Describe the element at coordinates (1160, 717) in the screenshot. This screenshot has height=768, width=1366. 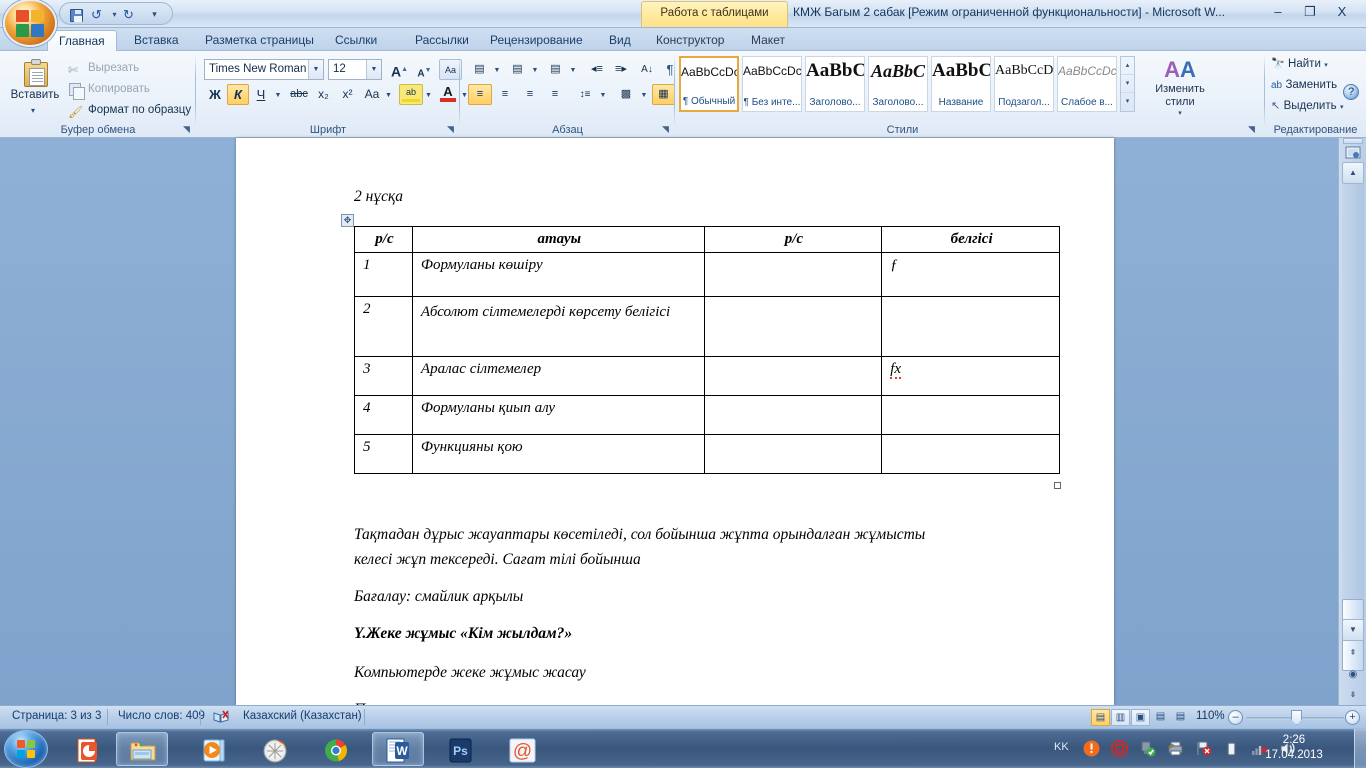
I see `view-outline-button: ▤` at that location.